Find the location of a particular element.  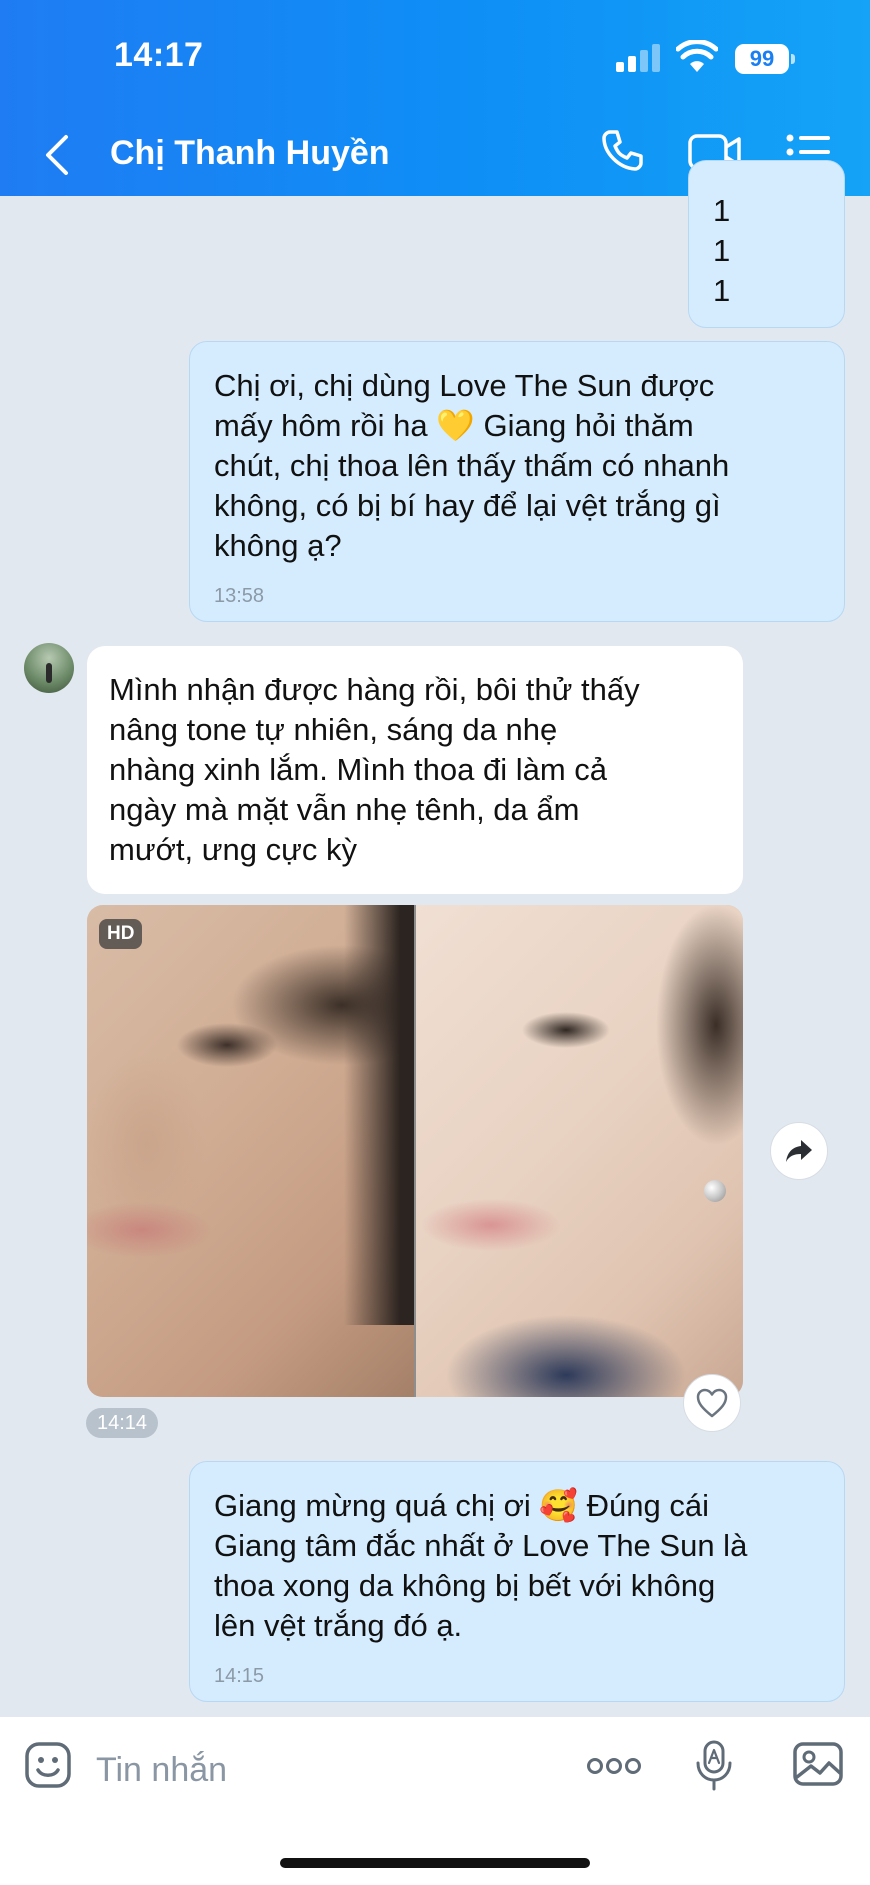

avatar is located at coordinates (49, 668).